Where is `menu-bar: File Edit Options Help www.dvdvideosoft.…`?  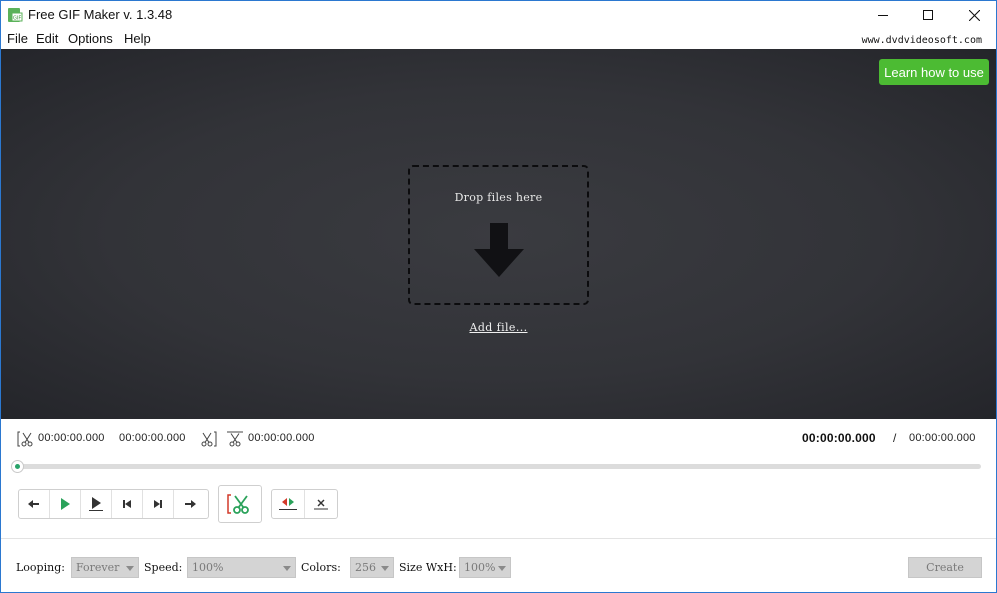
menu-bar: File Edit Options Help www.dvdvideosoft.… is located at coordinates (498, 39).